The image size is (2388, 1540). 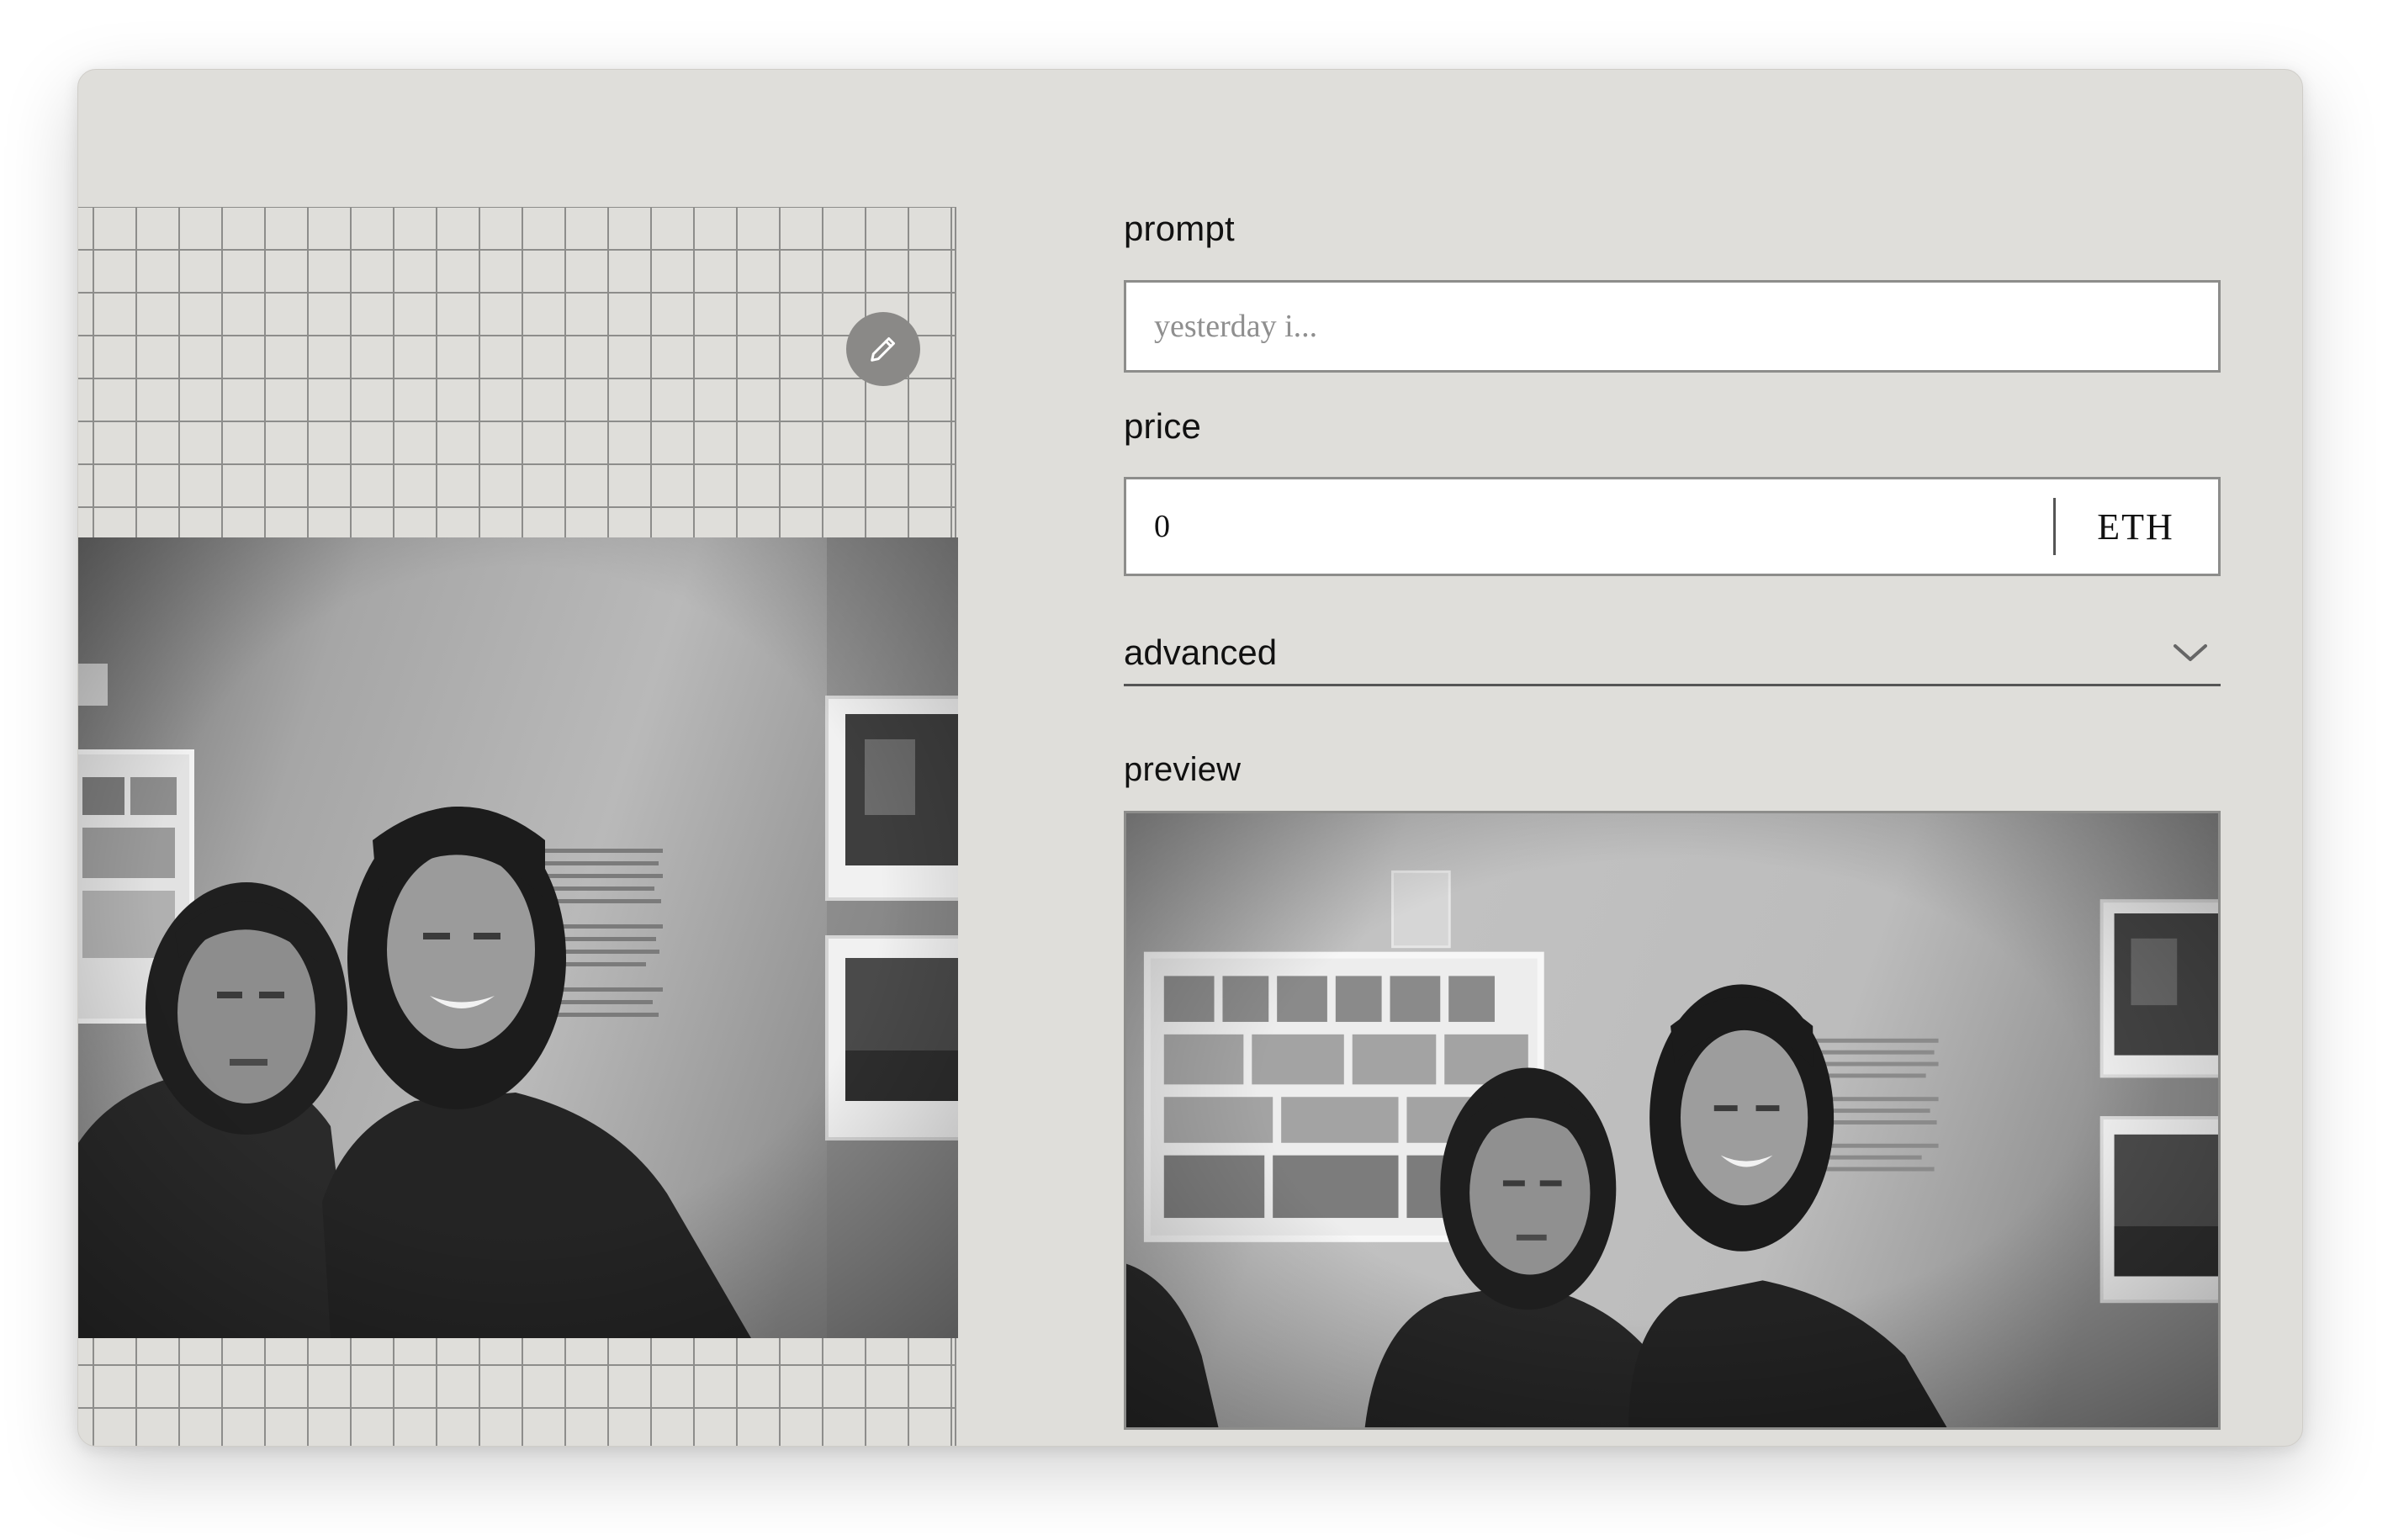 I want to click on prompt-field, so click(x=1672, y=326).